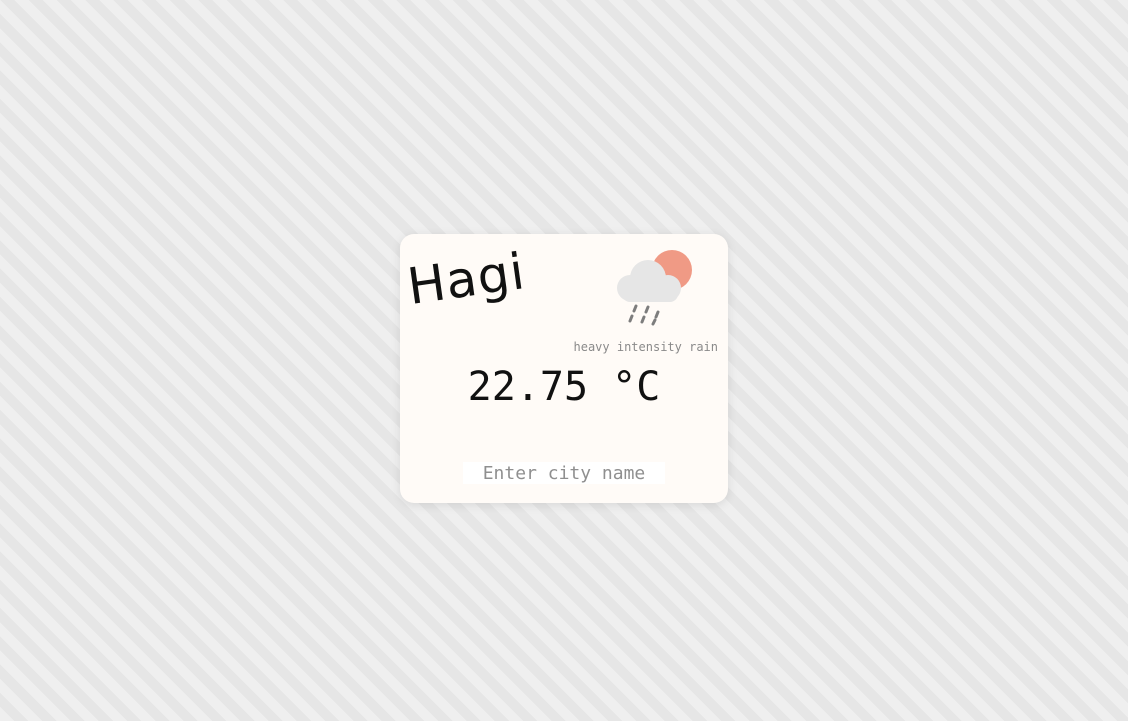 Image resolution: width=1128 pixels, height=721 pixels. I want to click on city-search-input, so click(564, 473).